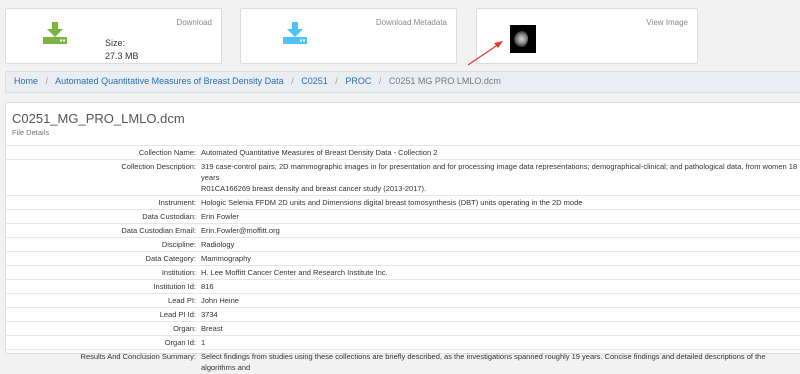 The width and height of the screenshot is (800, 374). I want to click on detail-value: 816, so click(207, 286).